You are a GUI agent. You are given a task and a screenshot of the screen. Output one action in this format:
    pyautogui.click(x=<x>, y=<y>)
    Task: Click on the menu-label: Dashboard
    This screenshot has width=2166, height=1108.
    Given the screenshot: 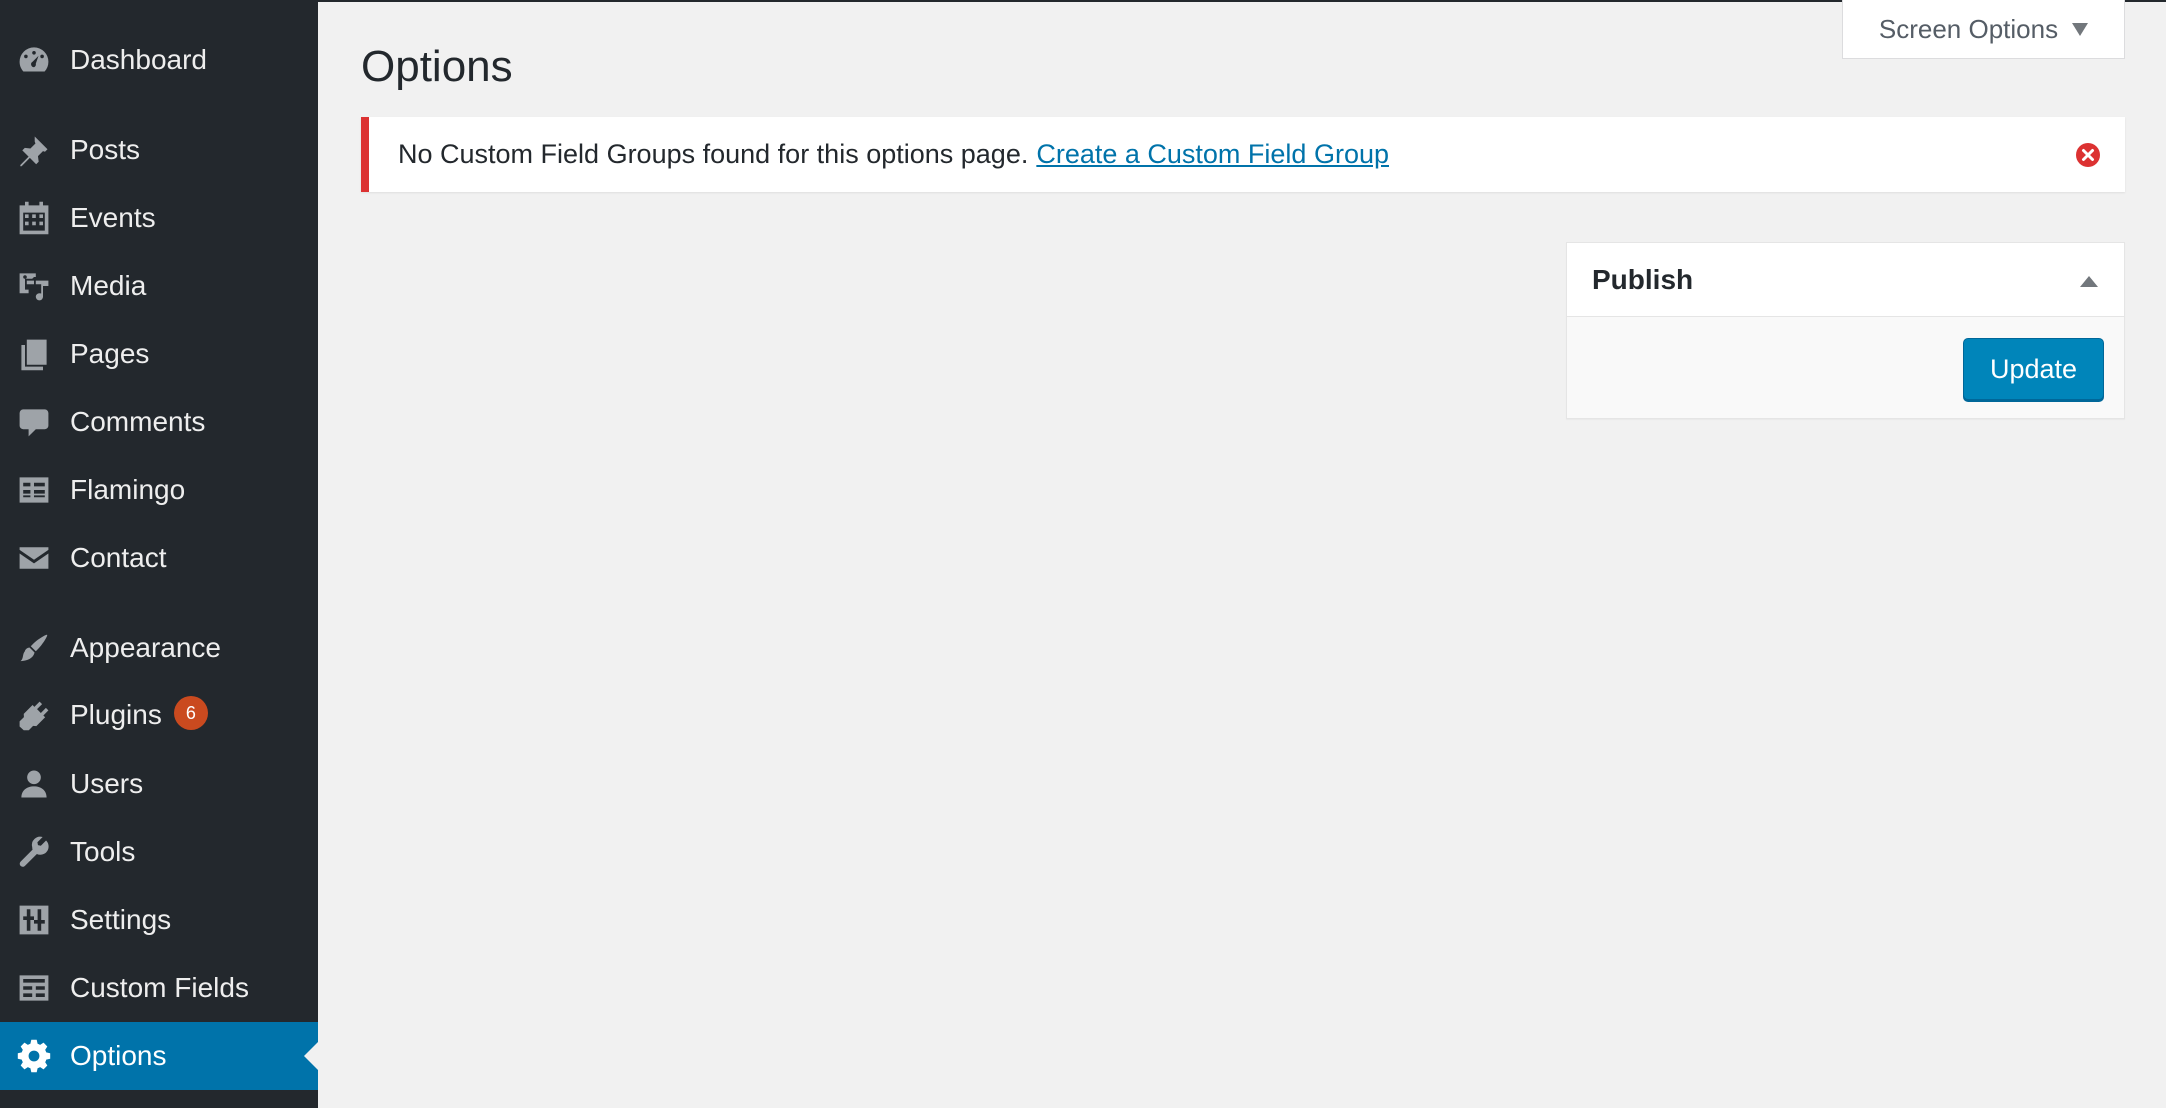 What is the action you would take?
    pyautogui.click(x=138, y=59)
    